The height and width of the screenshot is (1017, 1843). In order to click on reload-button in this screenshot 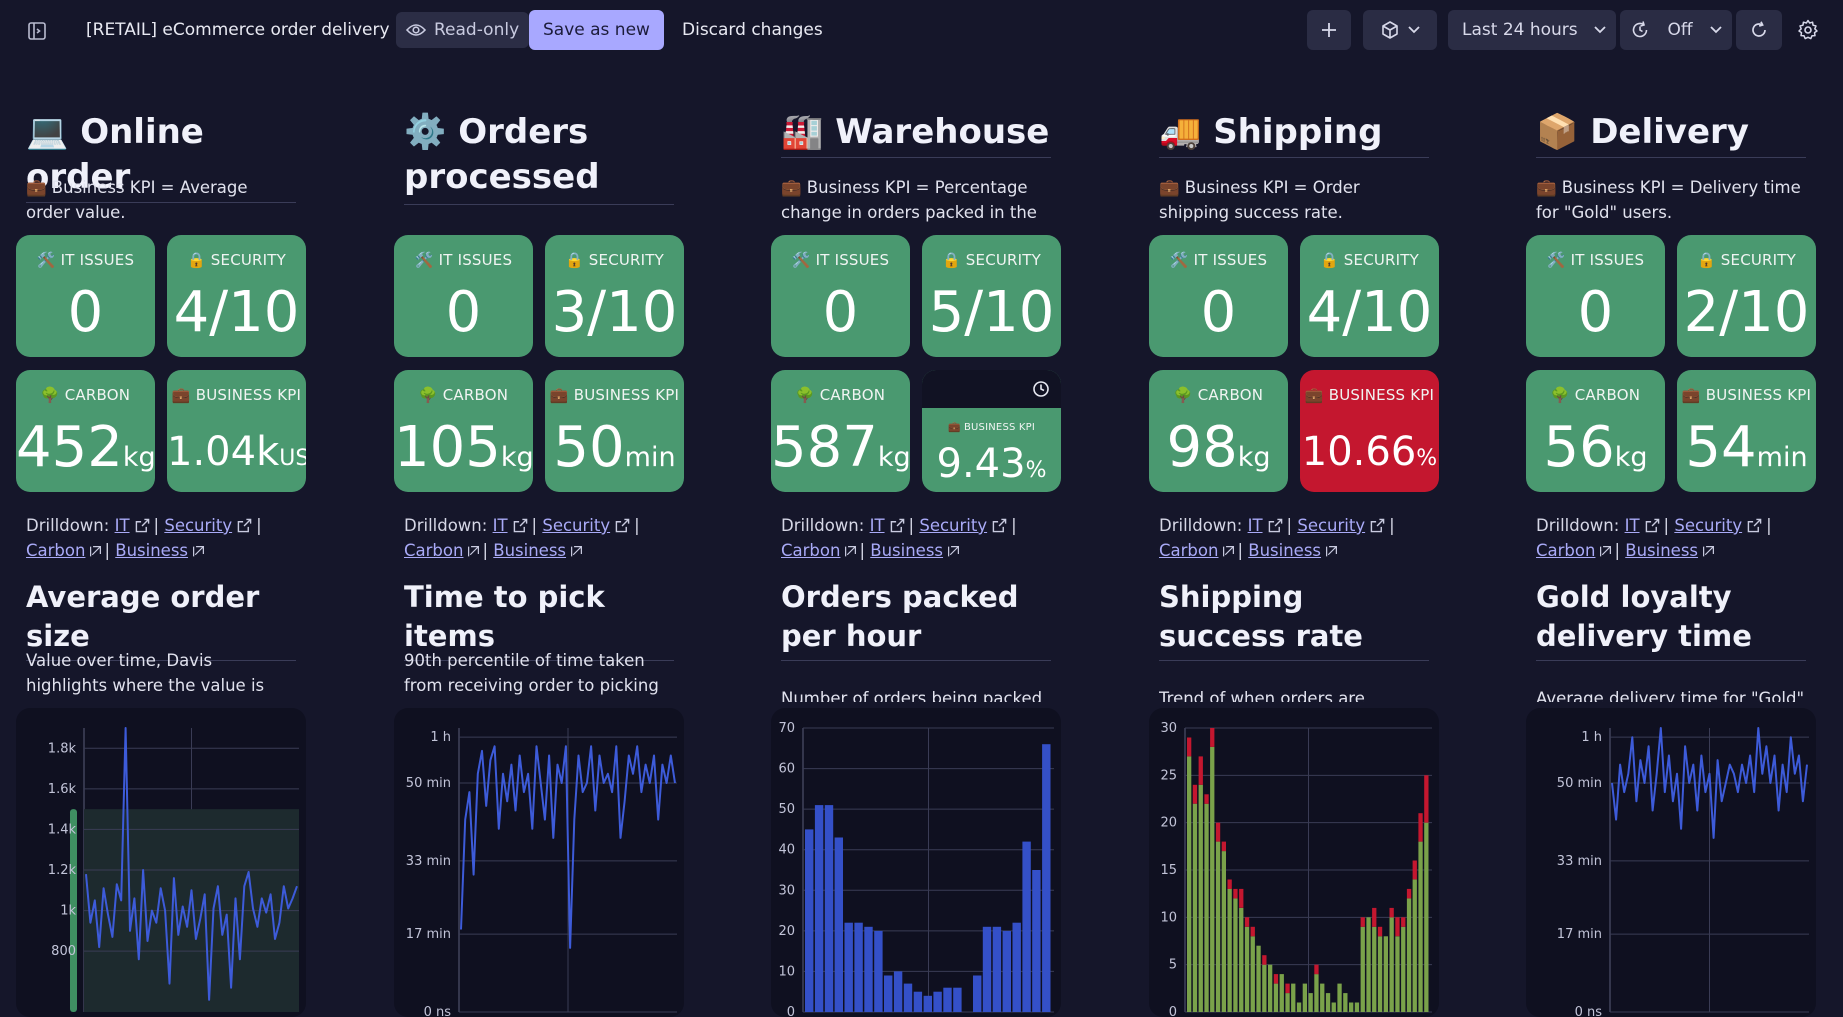, I will do `click(1759, 30)`.